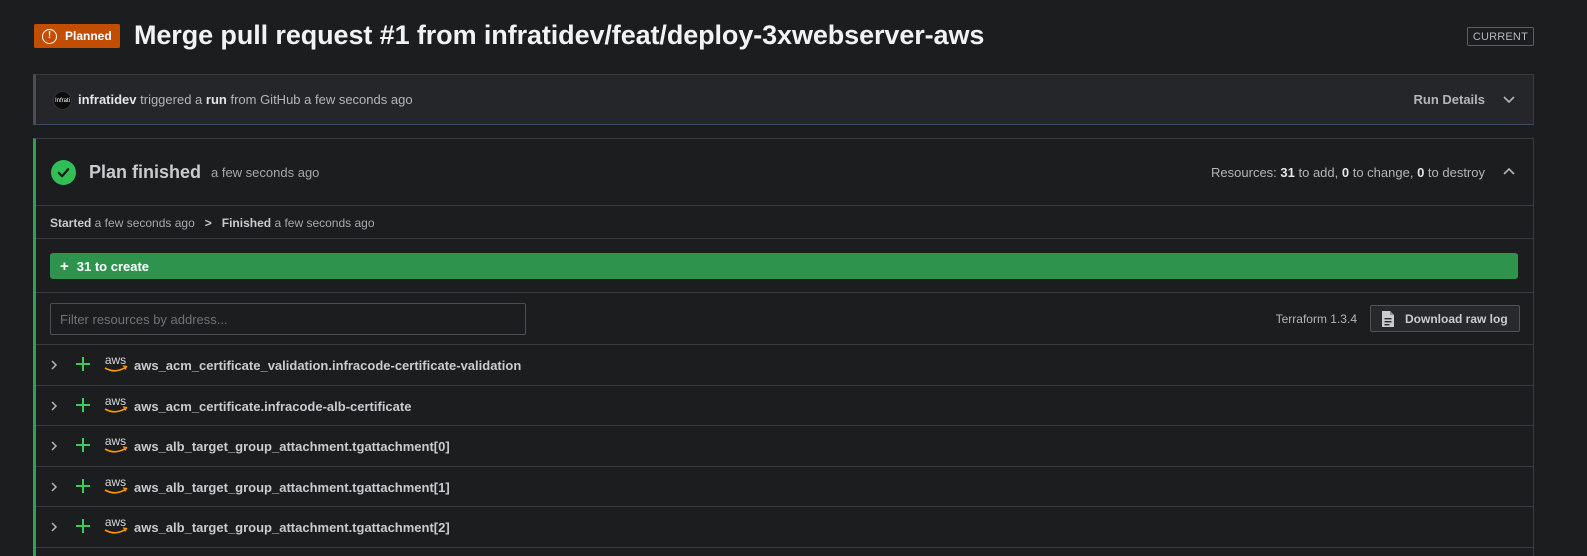 Image resolution: width=1587 pixels, height=556 pixels. I want to click on started-time: a few seconds ago, so click(143, 223).